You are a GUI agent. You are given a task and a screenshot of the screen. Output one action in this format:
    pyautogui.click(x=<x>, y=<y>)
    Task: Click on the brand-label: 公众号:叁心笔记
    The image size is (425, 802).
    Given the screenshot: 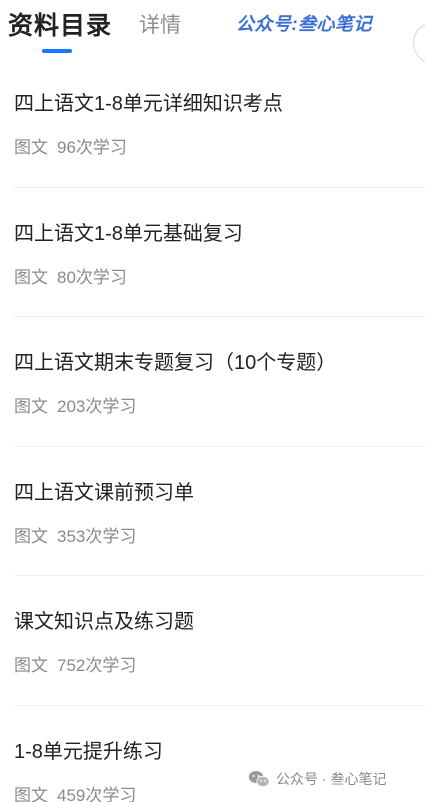 What is the action you would take?
    pyautogui.click(x=304, y=24)
    